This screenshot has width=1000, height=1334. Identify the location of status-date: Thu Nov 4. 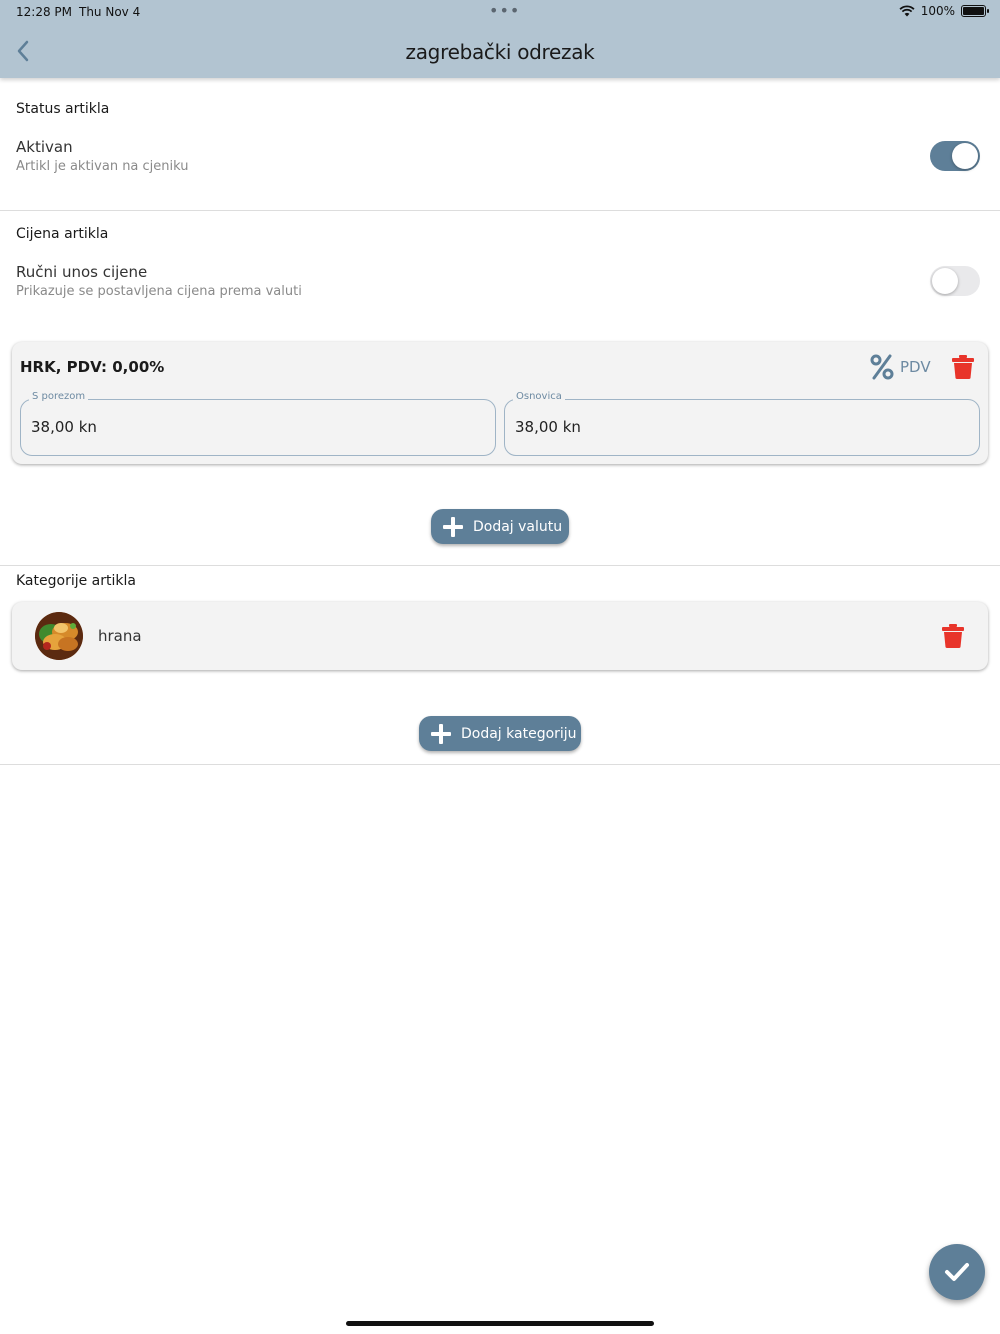
(110, 12).